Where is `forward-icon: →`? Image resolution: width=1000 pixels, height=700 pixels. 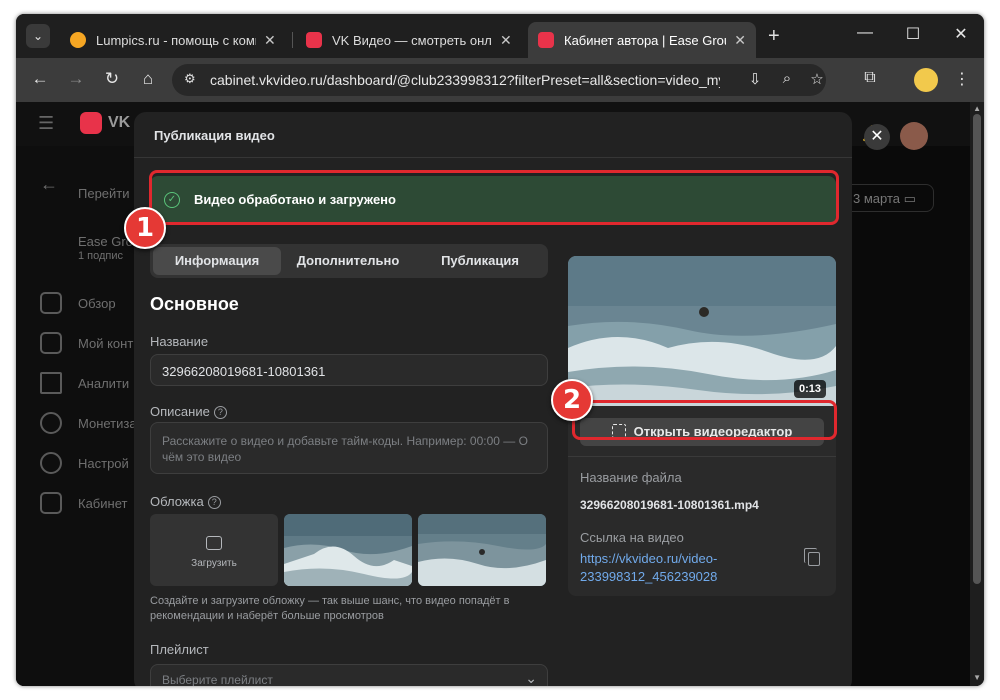 forward-icon: → is located at coordinates (76, 79).